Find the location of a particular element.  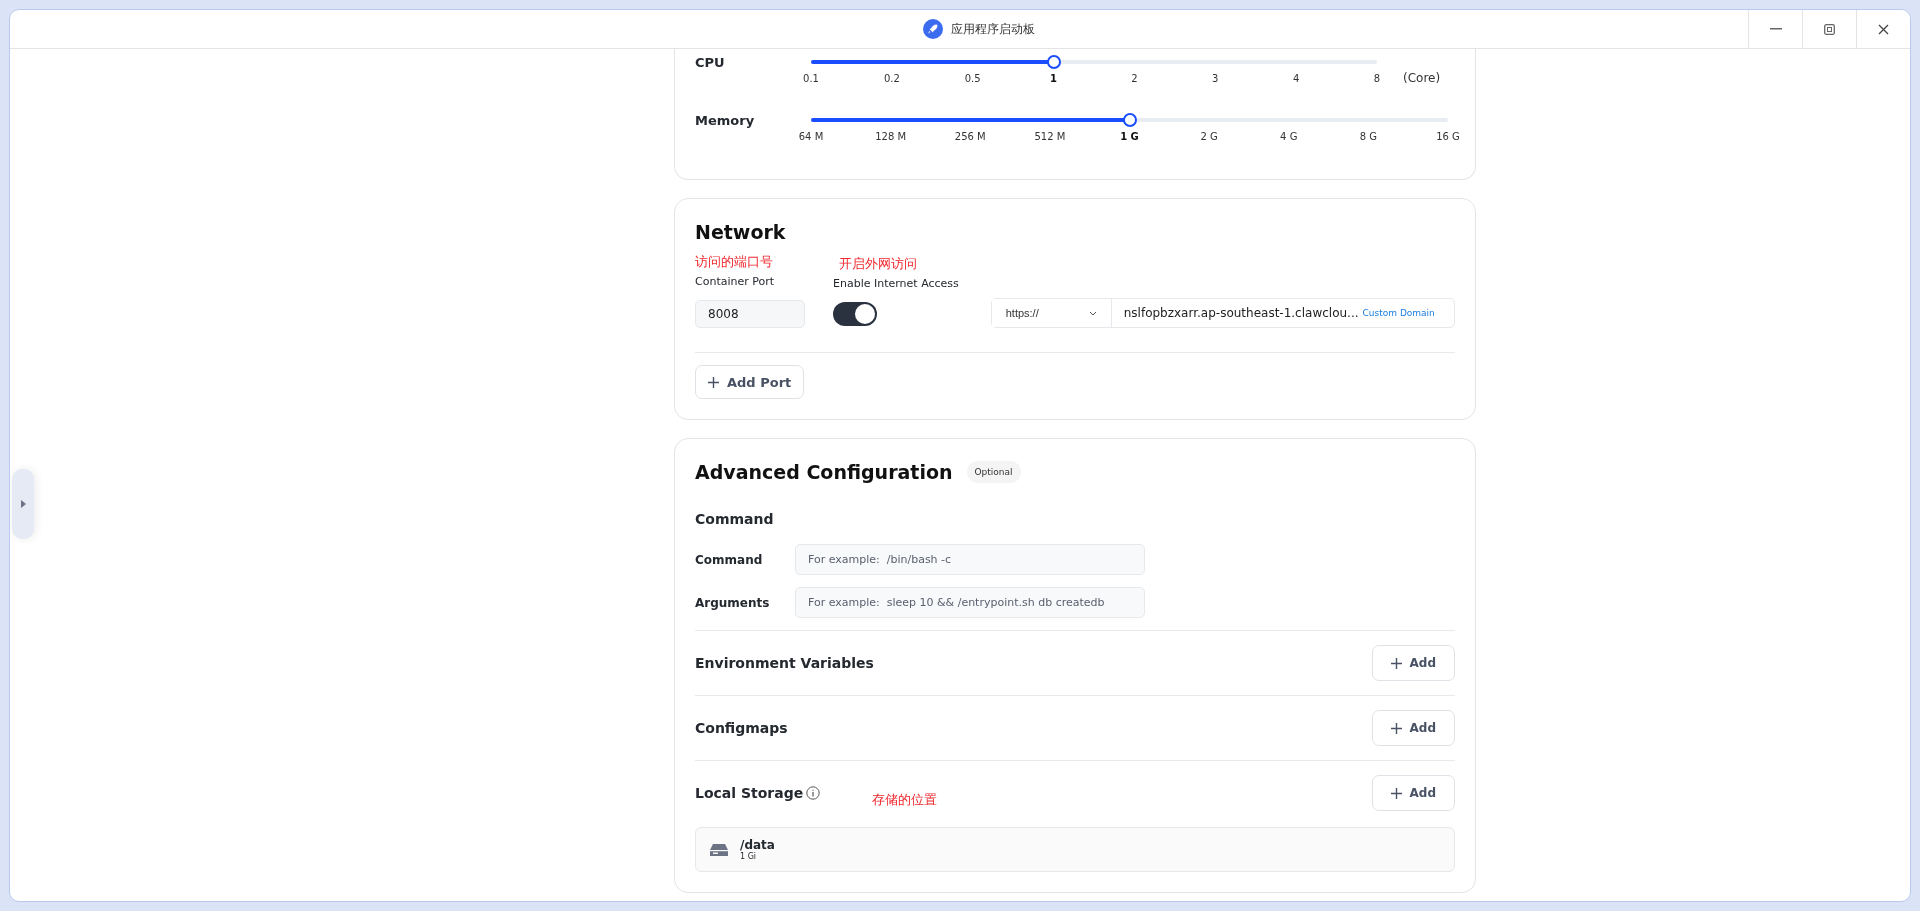

tick-label: 1 G is located at coordinates (1129, 136).